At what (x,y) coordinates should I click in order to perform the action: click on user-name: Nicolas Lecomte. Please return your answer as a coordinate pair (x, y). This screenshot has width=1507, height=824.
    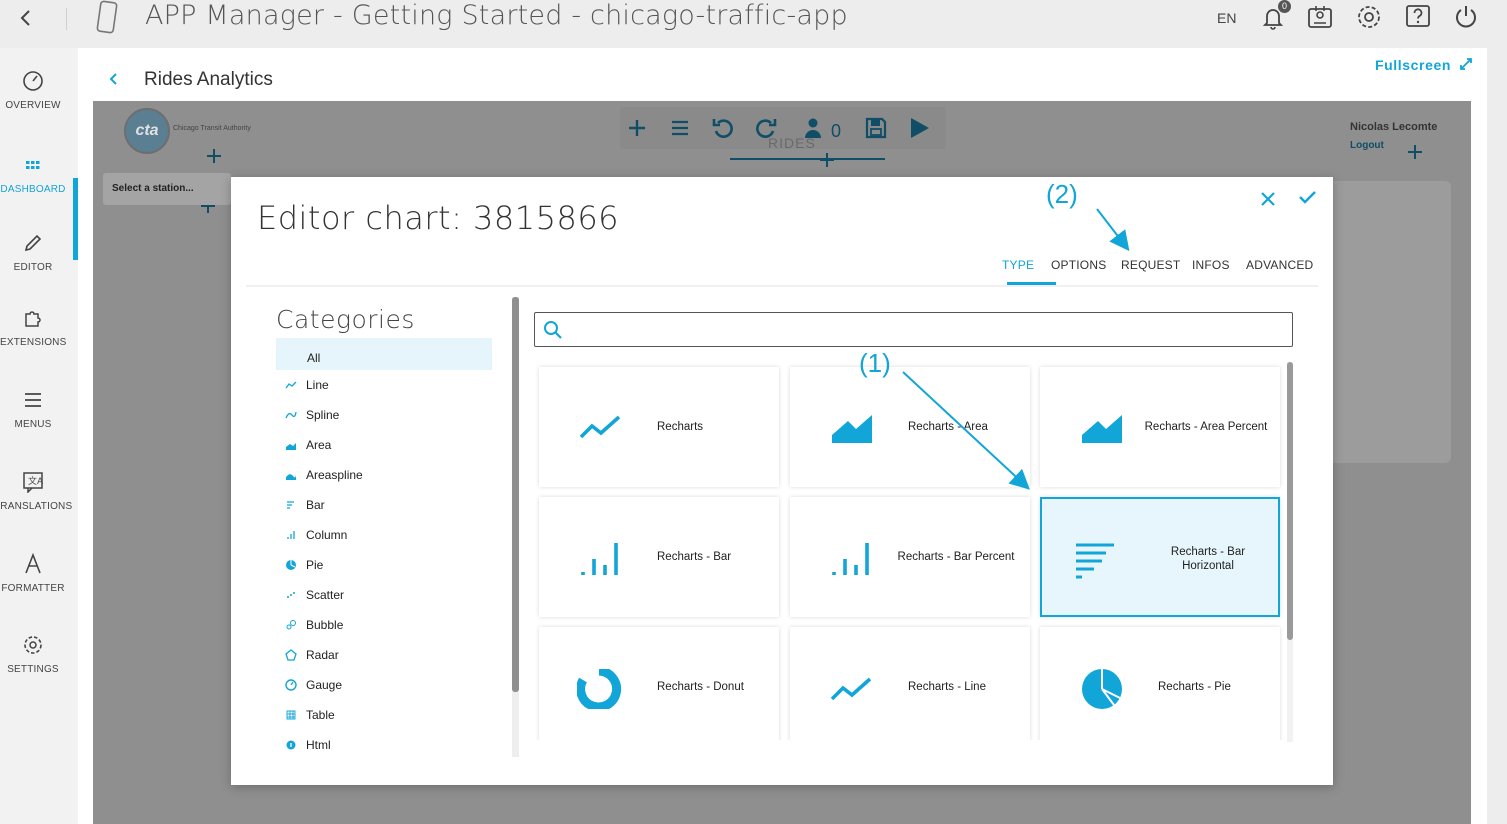
    Looking at the image, I should click on (1394, 127).